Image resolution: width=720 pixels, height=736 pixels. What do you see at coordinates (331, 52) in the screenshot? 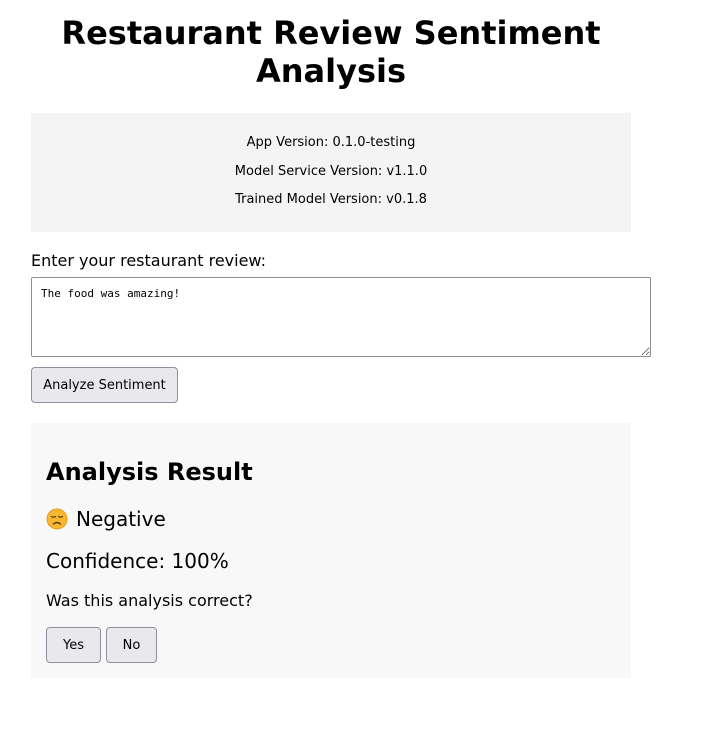
I see `page-title: Restaurant Review Sentiment Analysis` at bounding box center [331, 52].